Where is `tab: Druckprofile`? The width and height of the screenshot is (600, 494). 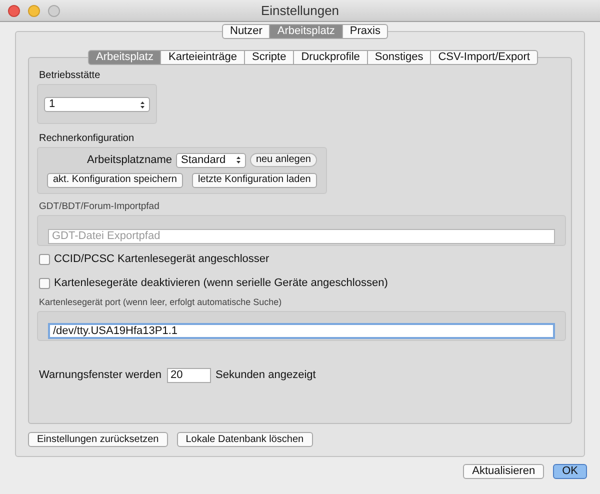 tab: Druckprofile is located at coordinates (331, 57).